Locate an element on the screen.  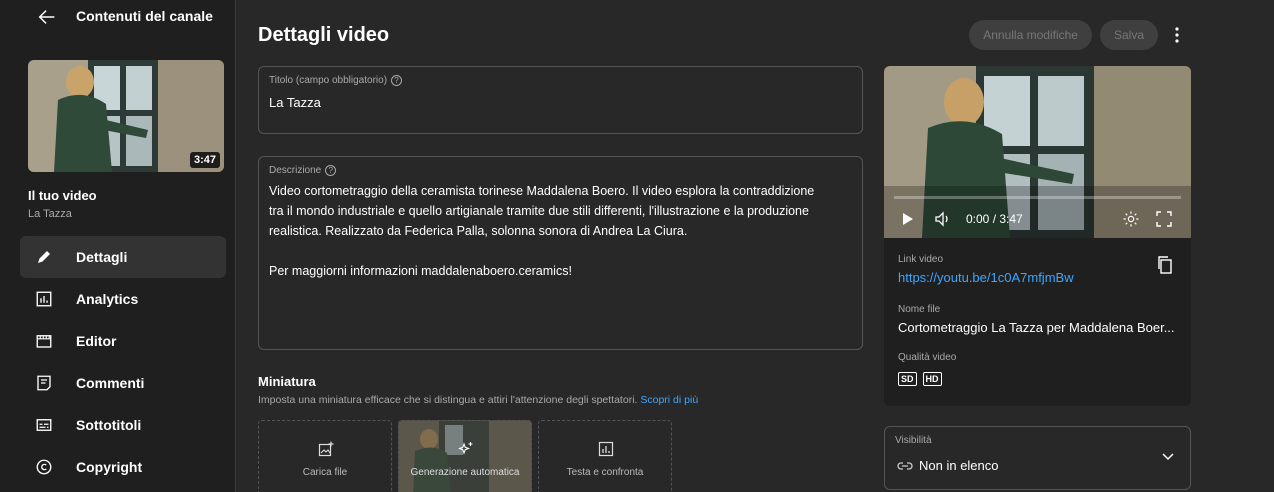
sidebar-item-label: Copyright is located at coordinates (109, 467).